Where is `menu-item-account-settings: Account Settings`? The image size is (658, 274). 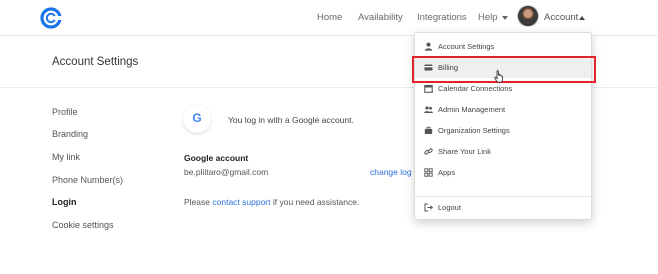
menu-item-account-settings: Account Settings is located at coordinates (503, 47).